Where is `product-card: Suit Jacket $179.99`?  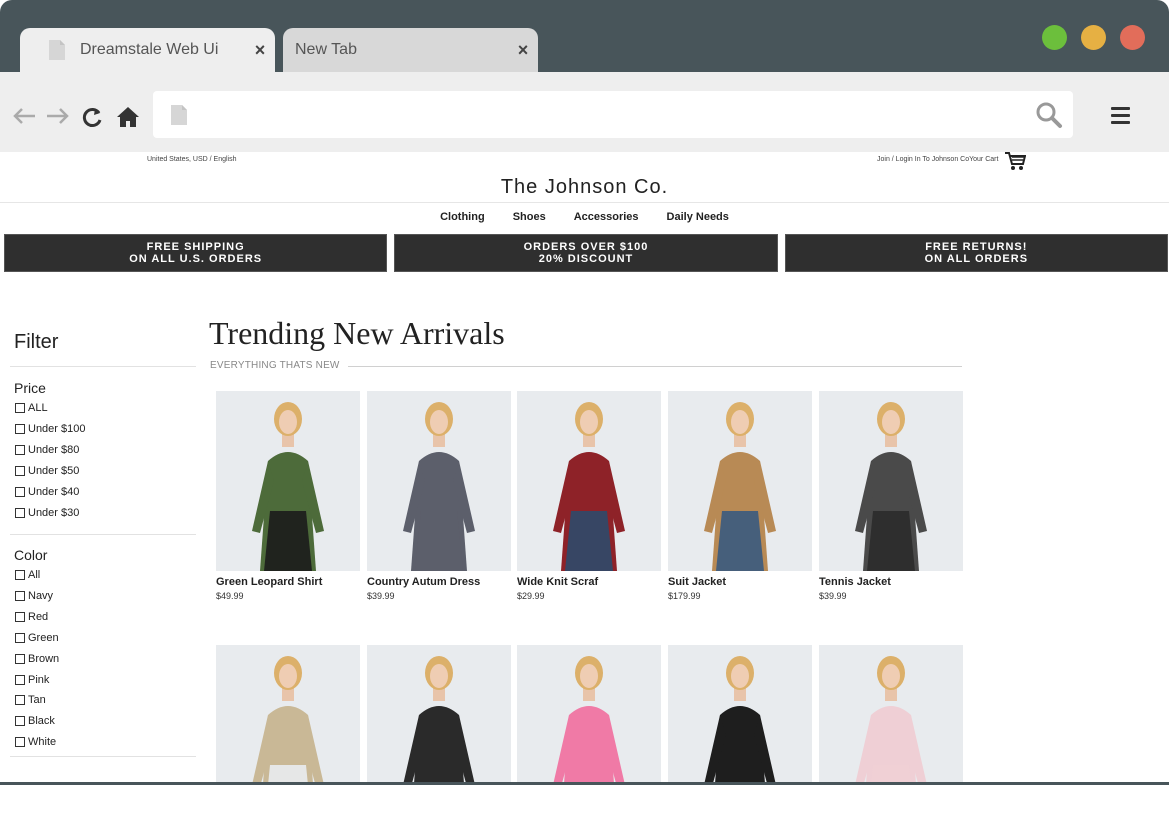 product-card: Suit Jacket $179.99 is located at coordinates (740, 496).